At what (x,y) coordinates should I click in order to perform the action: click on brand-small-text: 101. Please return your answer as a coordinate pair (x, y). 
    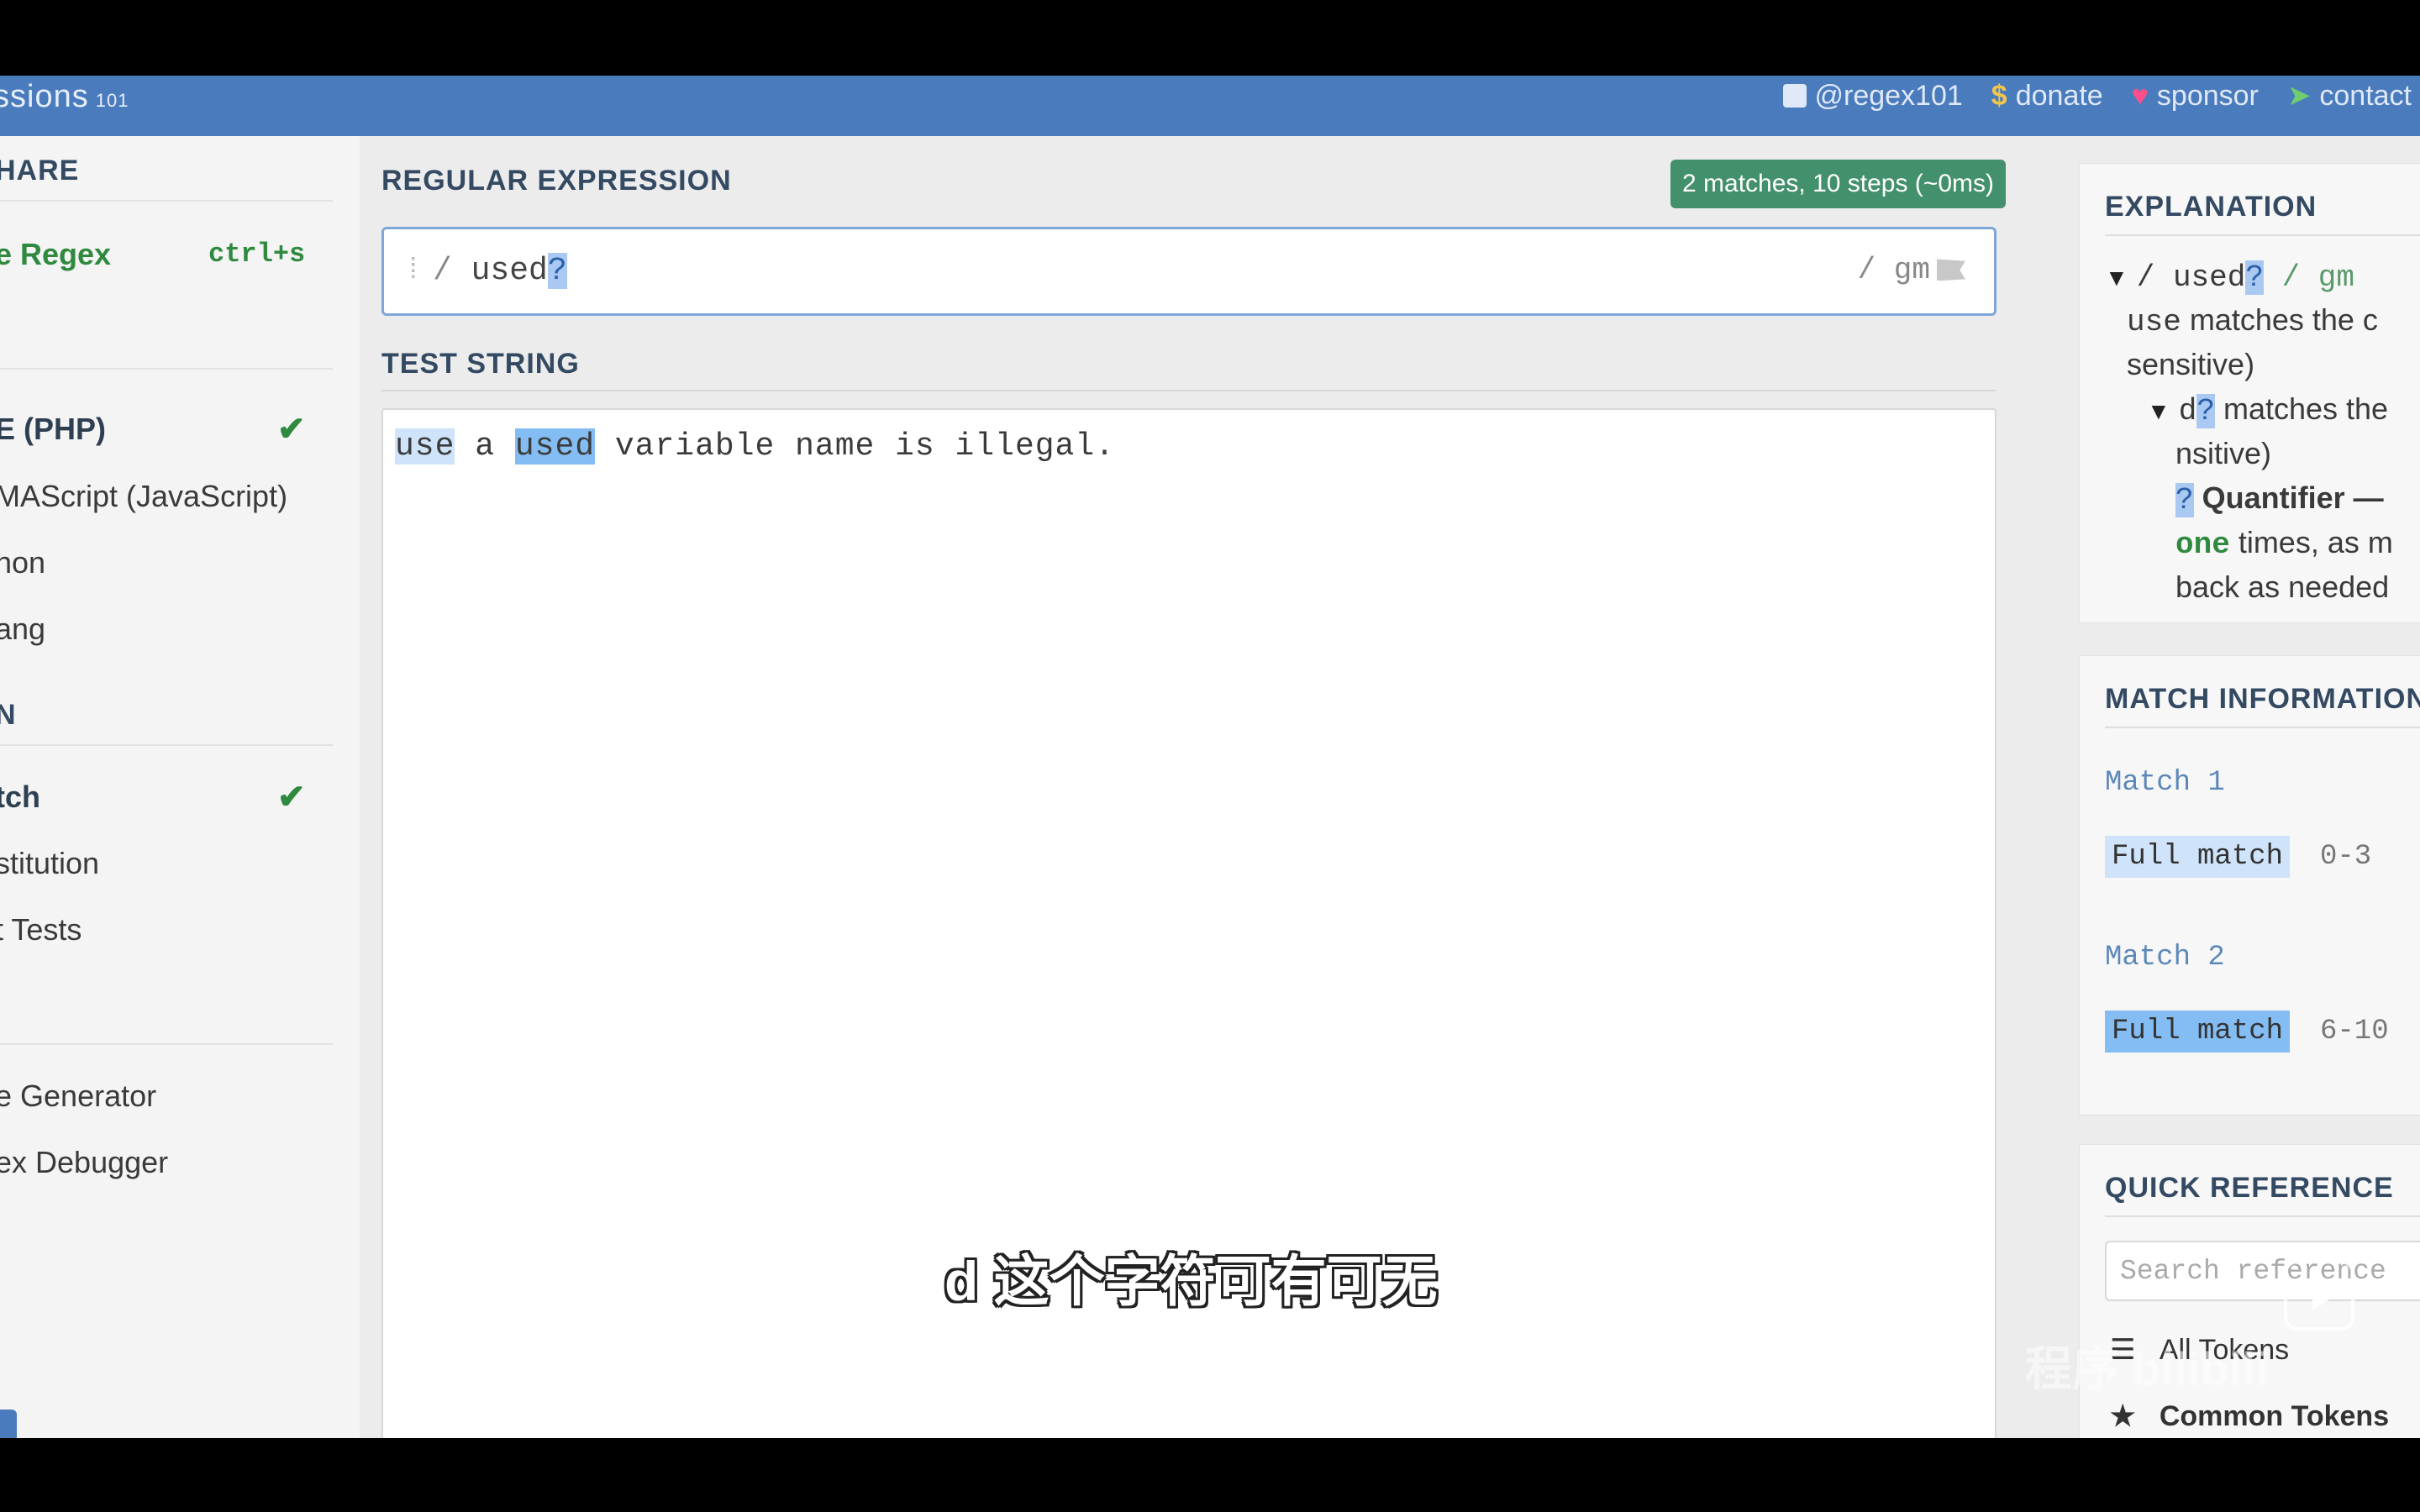
    Looking at the image, I should click on (112, 100).